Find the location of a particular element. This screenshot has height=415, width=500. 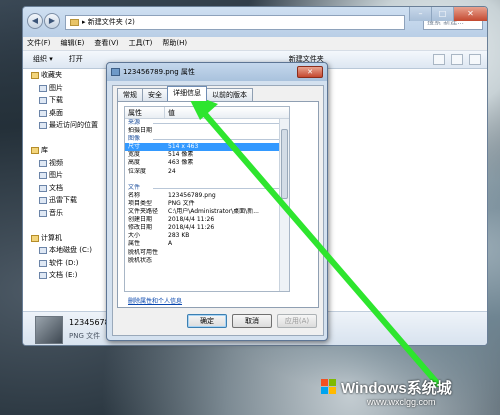

preview-pane-icon is located at coordinates (457, 59).